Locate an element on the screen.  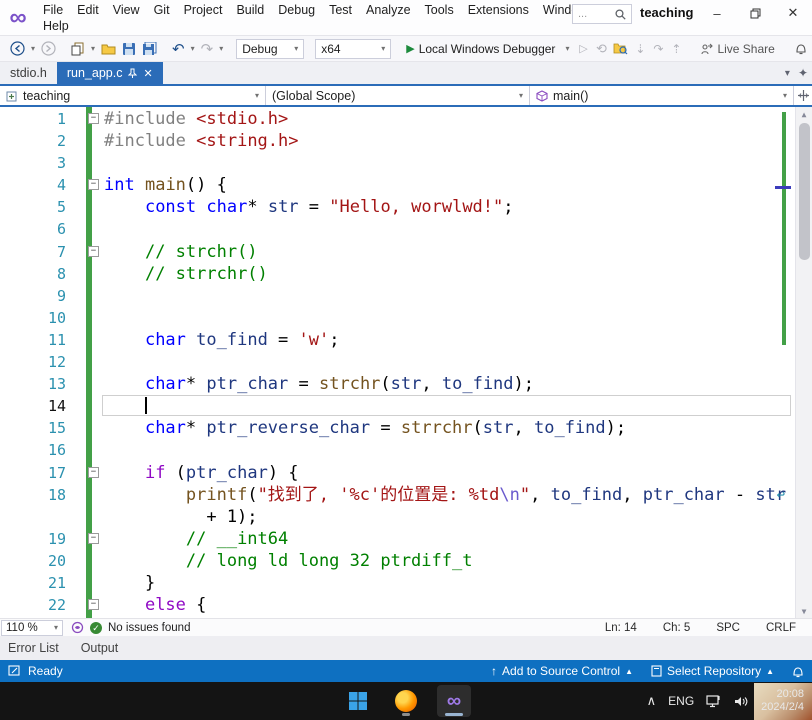
code-line: 19 − // __int64 is located at coordinates (397, 539).